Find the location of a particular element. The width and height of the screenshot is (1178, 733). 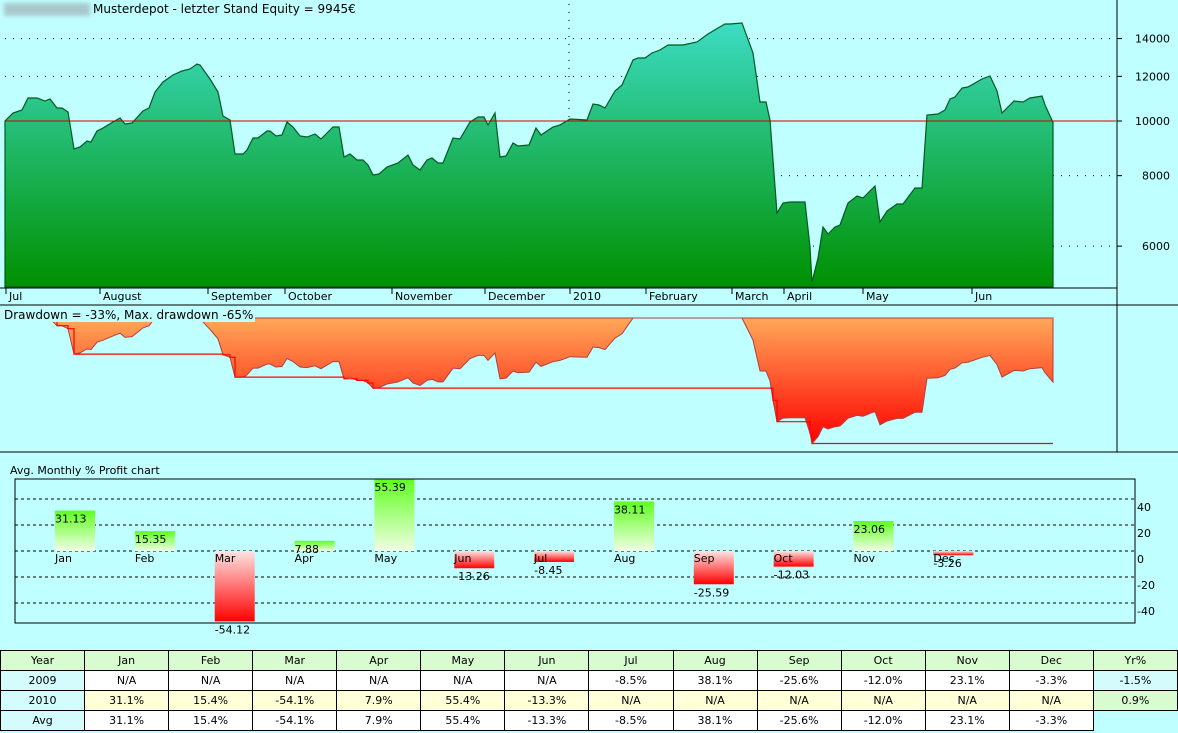

row-year: 2010 is located at coordinates (43, 700).